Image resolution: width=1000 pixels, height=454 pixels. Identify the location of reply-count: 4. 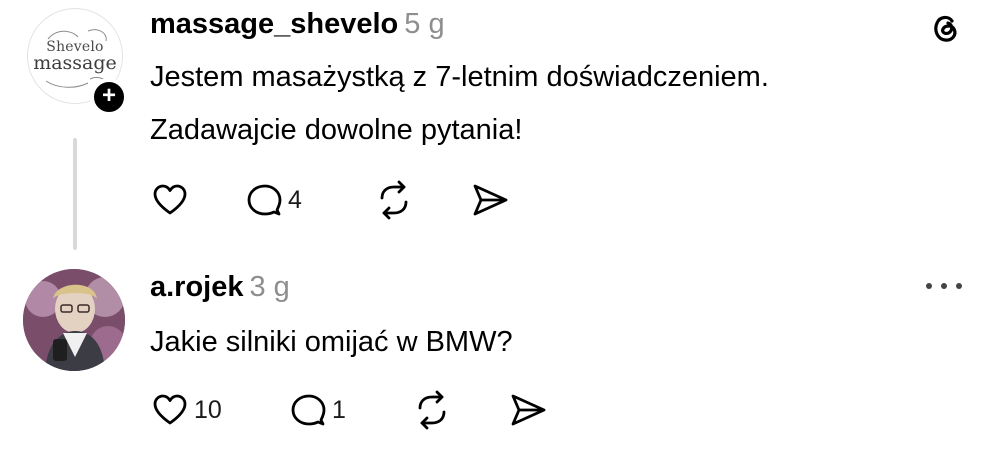
(295, 199).